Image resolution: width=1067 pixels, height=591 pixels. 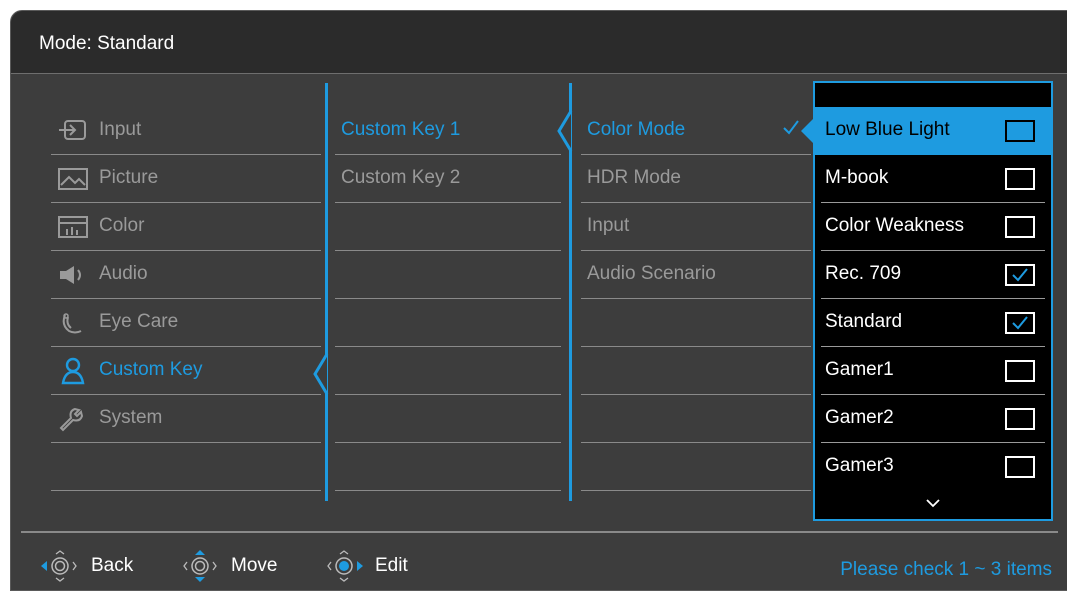 I want to click on menu-item-audio: Audio, so click(x=186, y=275).